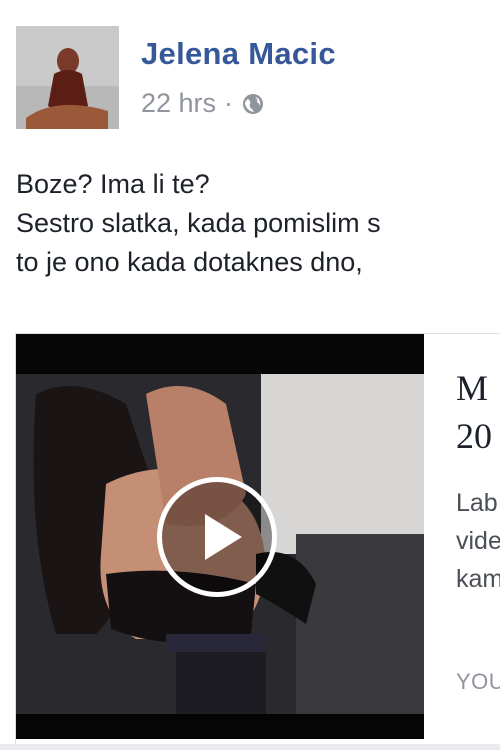 This screenshot has height=750, width=500. What do you see at coordinates (113, 184) in the screenshot?
I see `post-text-line: Boze? Ima li te?` at bounding box center [113, 184].